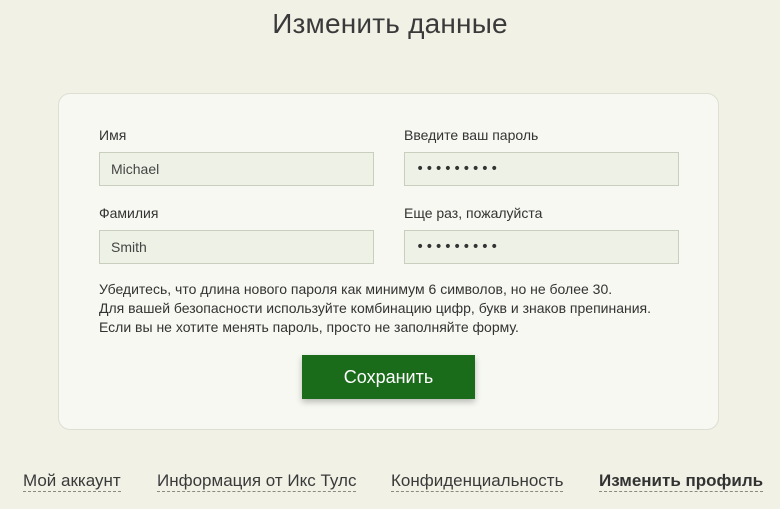  Describe the element at coordinates (390, 23) in the screenshot. I see `page-title: Изменить данные` at that location.